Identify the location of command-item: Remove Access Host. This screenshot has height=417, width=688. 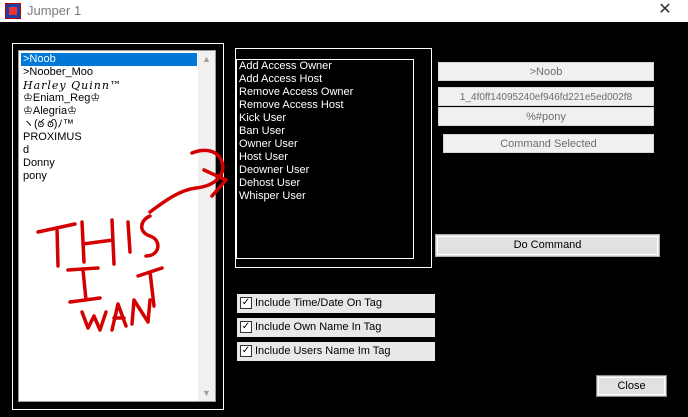
(325, 105).